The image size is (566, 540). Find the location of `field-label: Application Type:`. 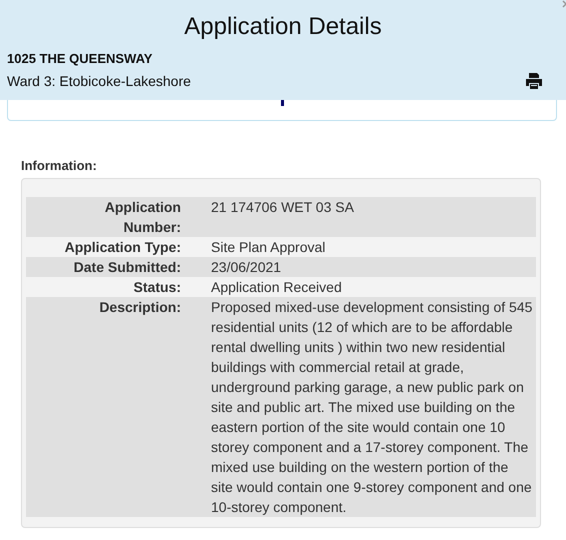

field-label: Application Type: is located at coordinates (122, 247).